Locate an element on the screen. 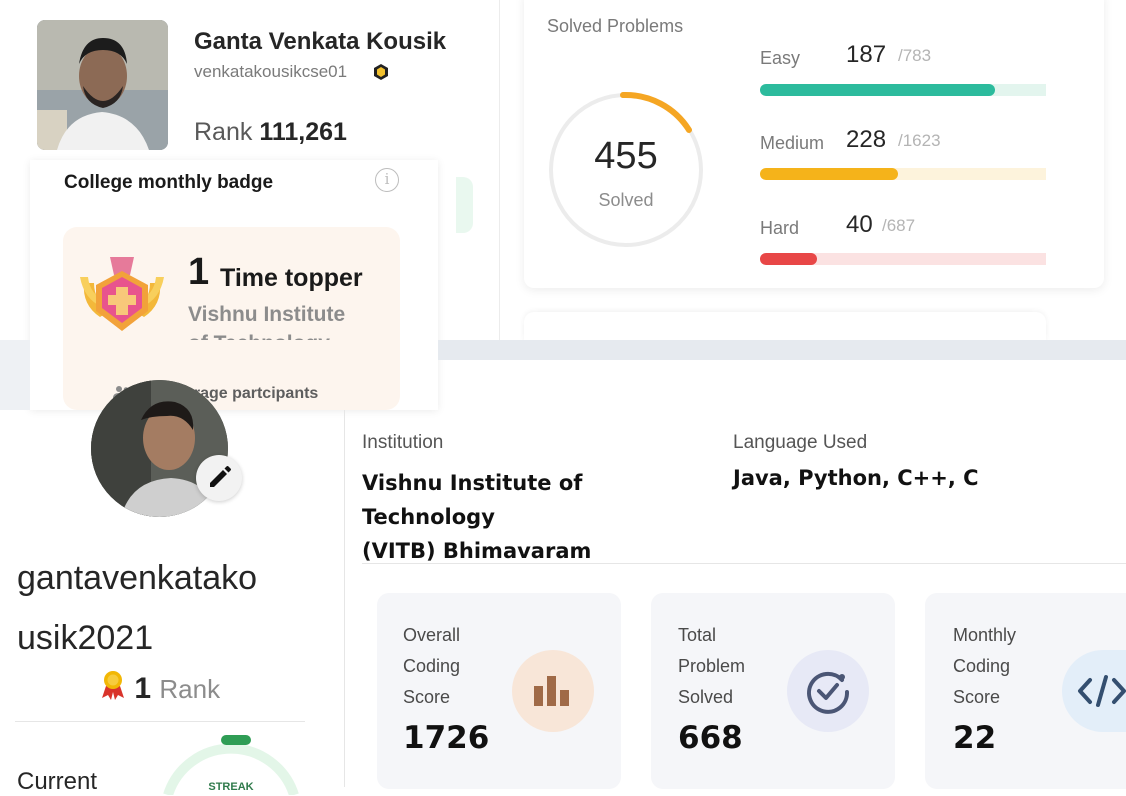 This screenshot has height=796, width=1126. gfg-username: gantavenkatako usik2021 is located at coordinates (167, 608).